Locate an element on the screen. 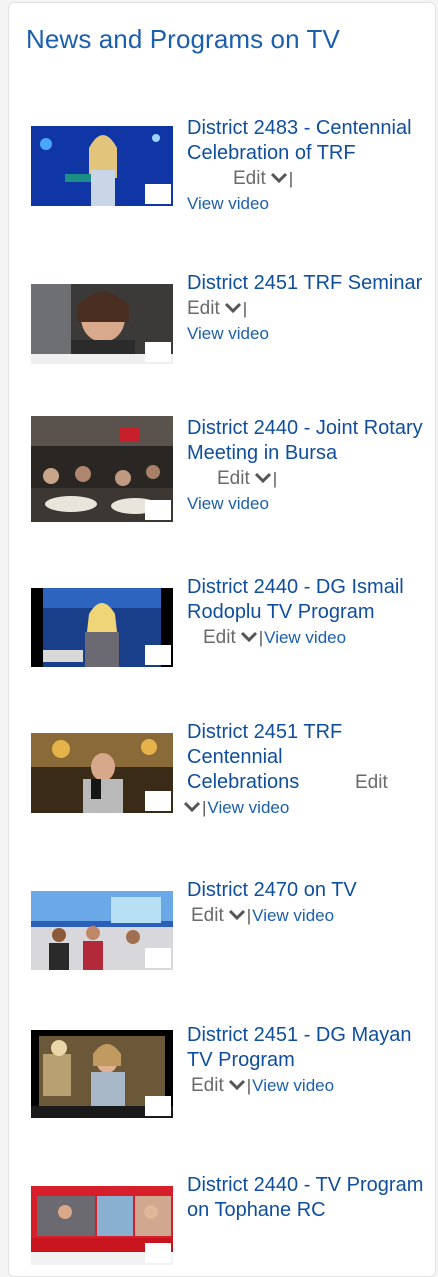 Image resolution: width=438 pixels, height=1277 pixels. item-title-link: District 2451 - DG Mayan TV Program is located at coordinates (299, 1047).